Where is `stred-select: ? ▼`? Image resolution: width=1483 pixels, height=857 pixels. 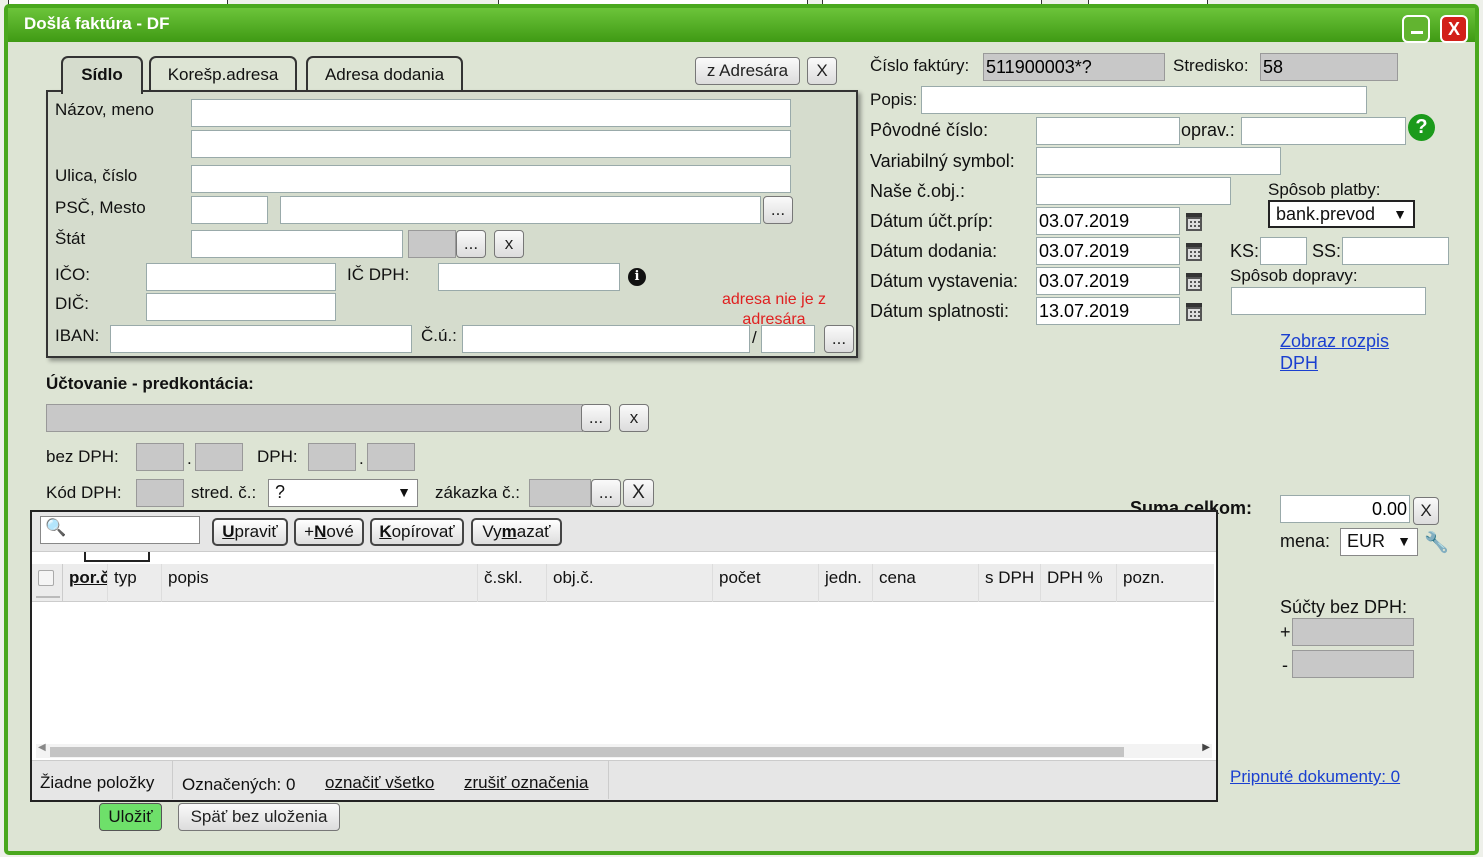 stred-select: ? ▼ is located at coordinates (343, 493).